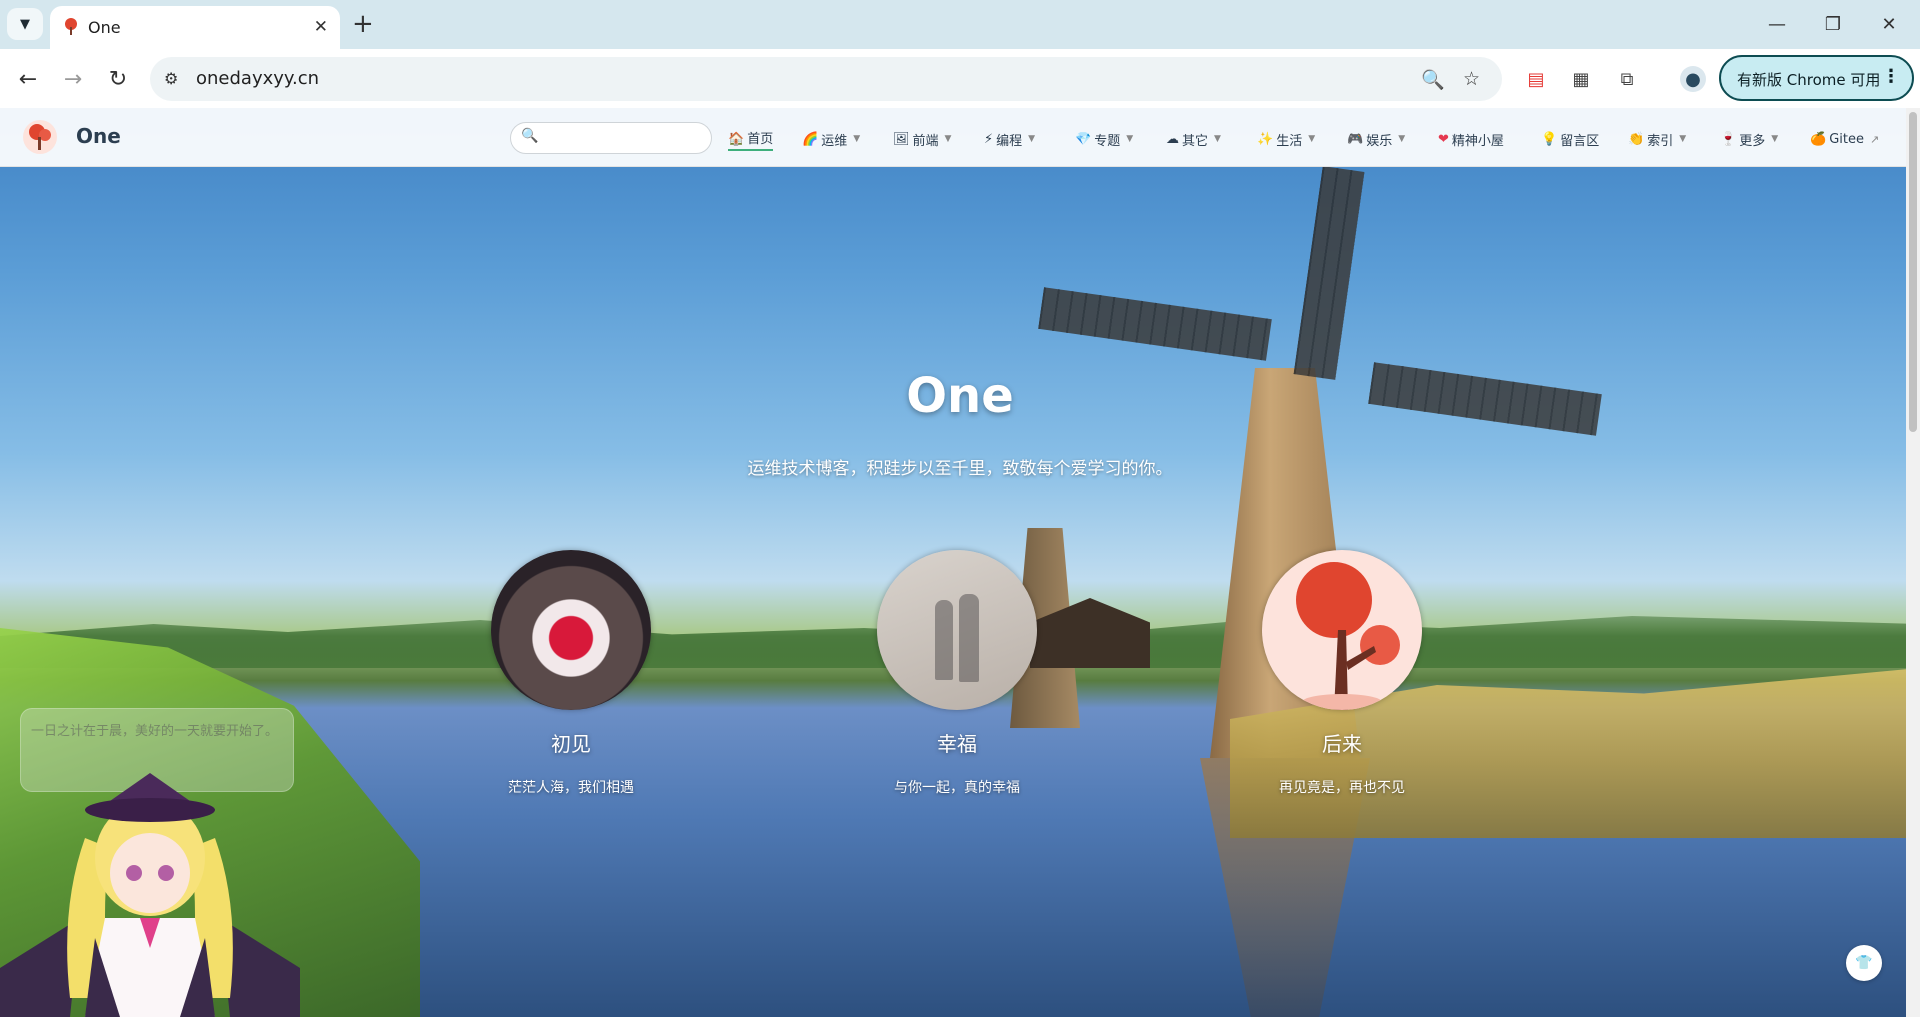 The width and height of the screenshot is (1920, 1017). I want to click on nav-item-index: 👏 索引 ▼, so click(1657, 139).